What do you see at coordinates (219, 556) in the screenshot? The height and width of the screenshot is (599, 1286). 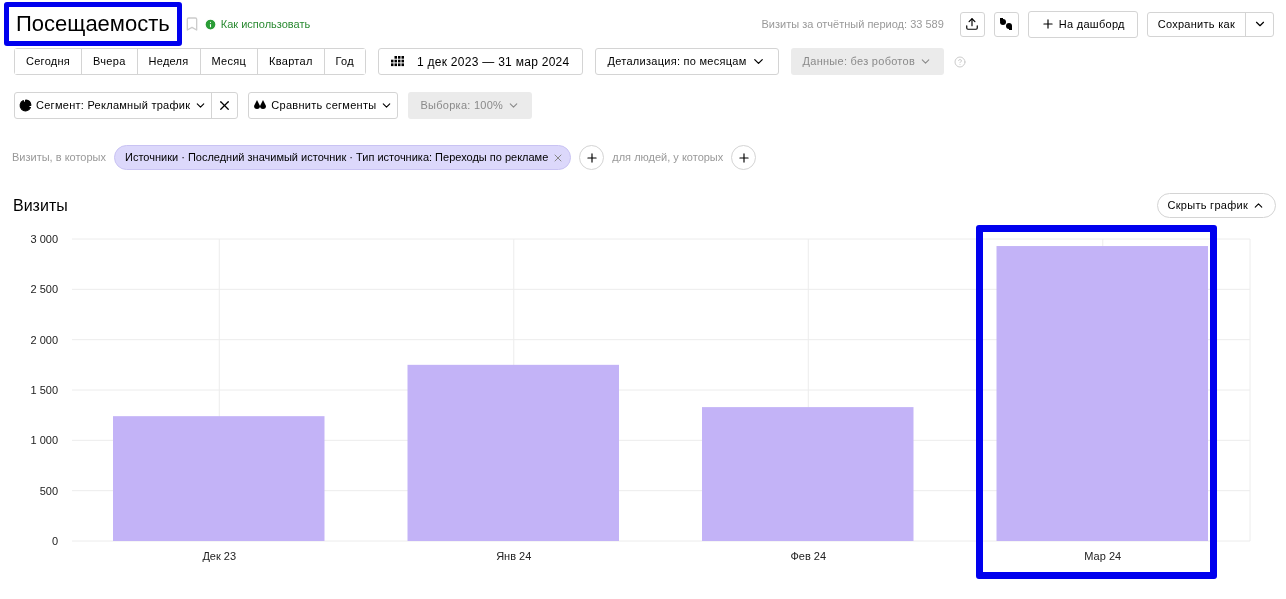 I see `x-tick-label: Дек 23` at bounding box center [219, 556].